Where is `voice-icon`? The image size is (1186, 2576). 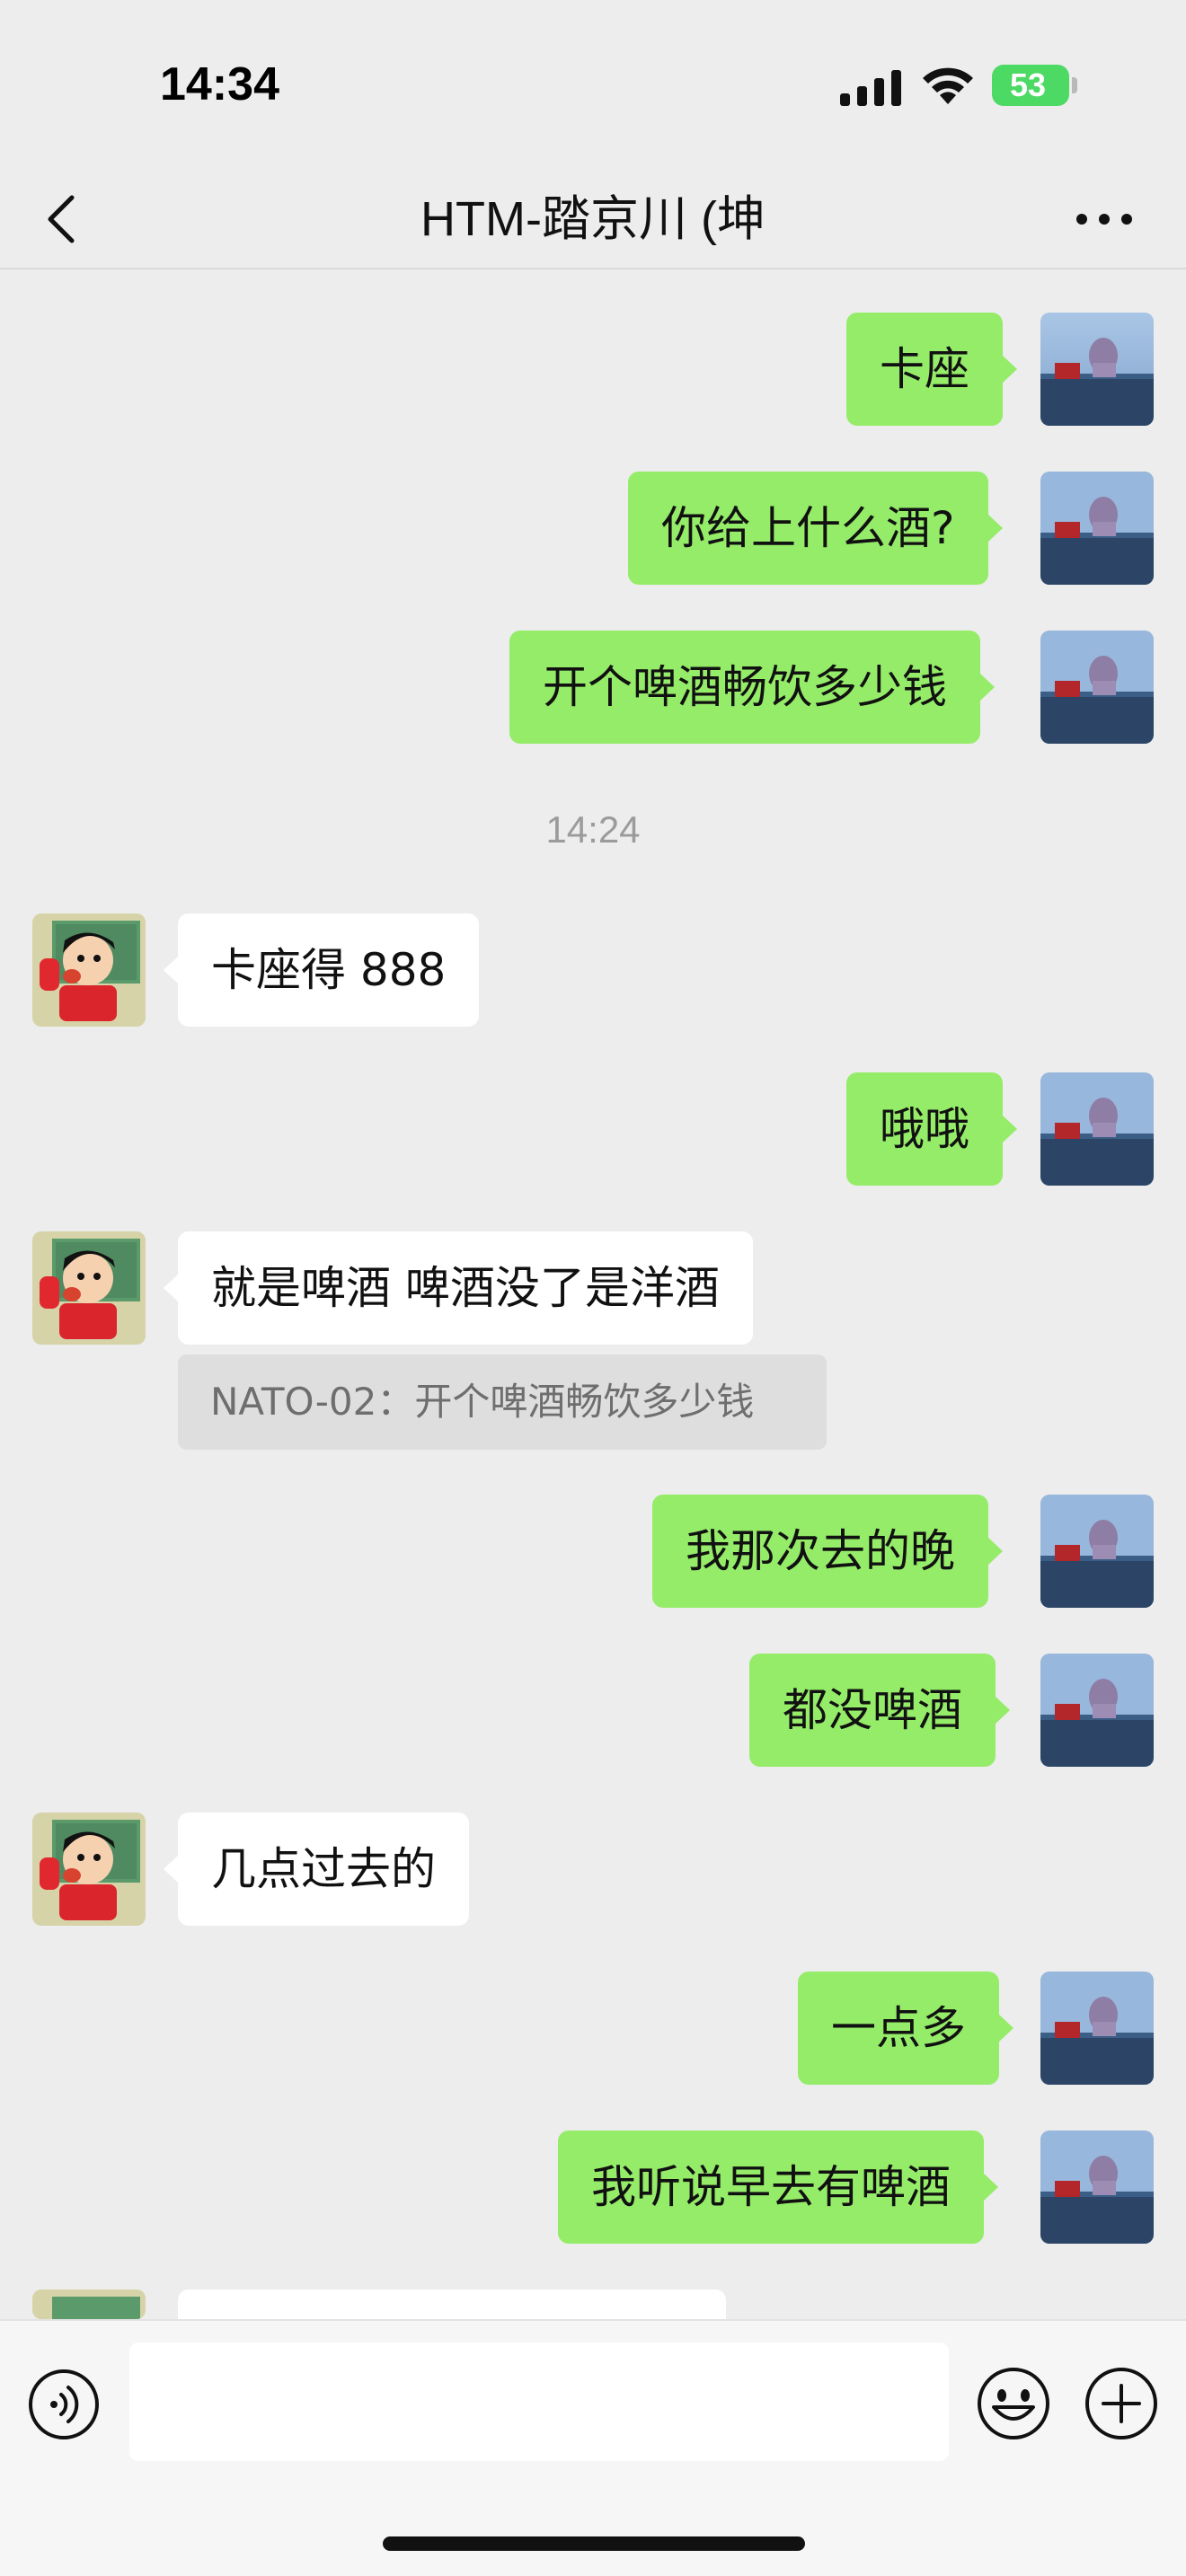
voice-icon is located at coordinates (64, 2404).